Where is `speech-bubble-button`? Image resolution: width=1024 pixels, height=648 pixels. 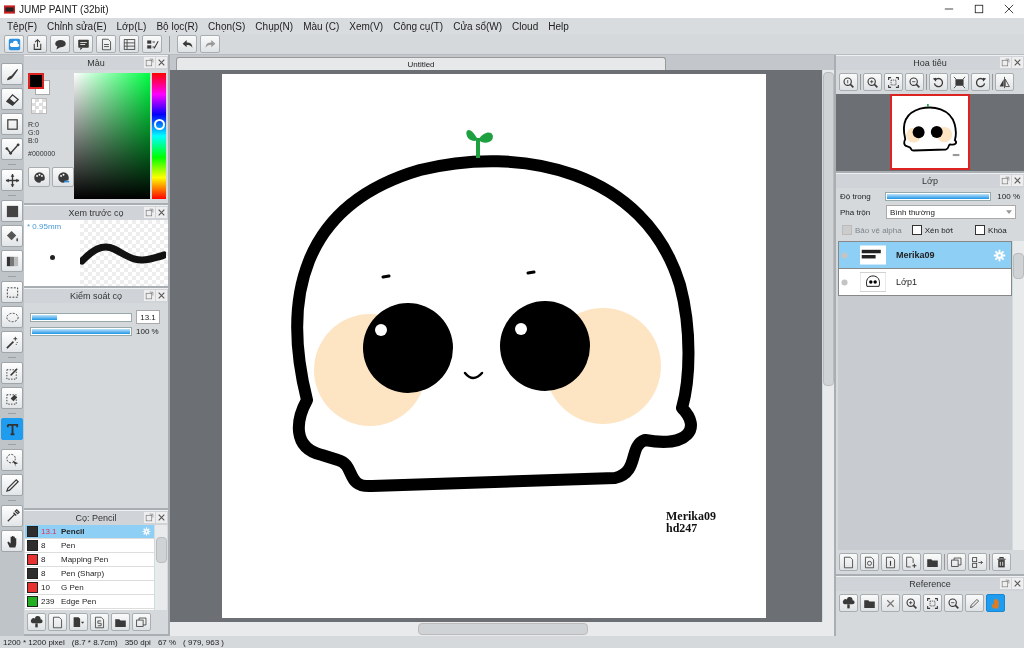 speech-bubble-button is located at coordinates (60, 44).